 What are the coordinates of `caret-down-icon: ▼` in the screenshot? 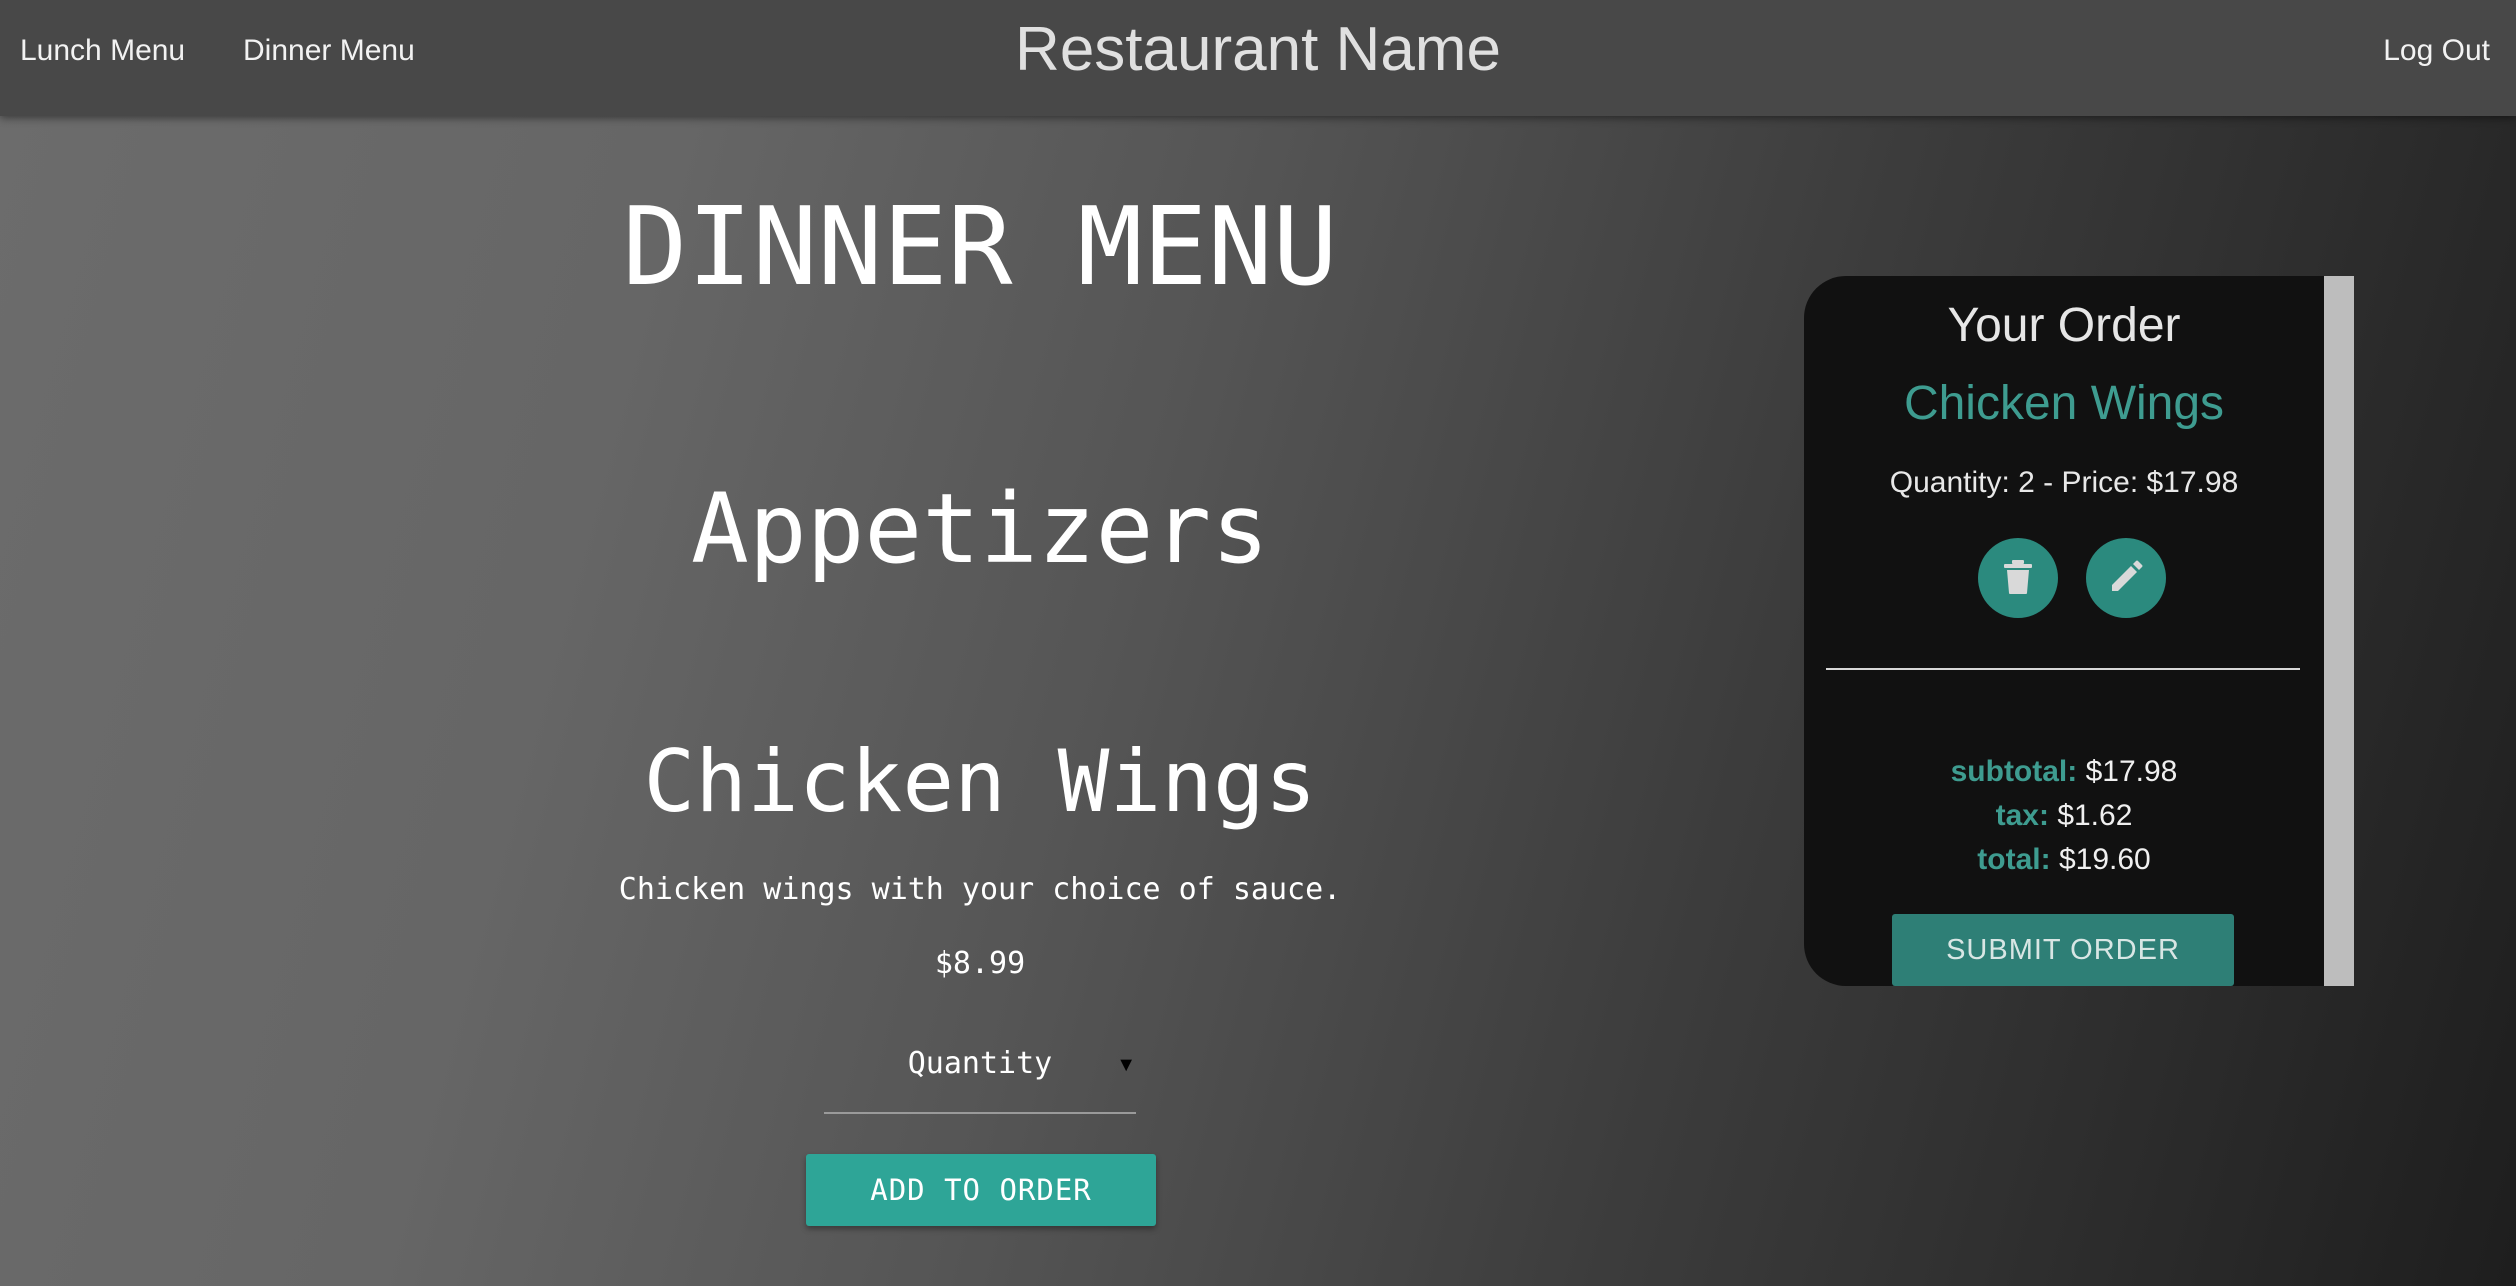 It's located at (1126, 1065).